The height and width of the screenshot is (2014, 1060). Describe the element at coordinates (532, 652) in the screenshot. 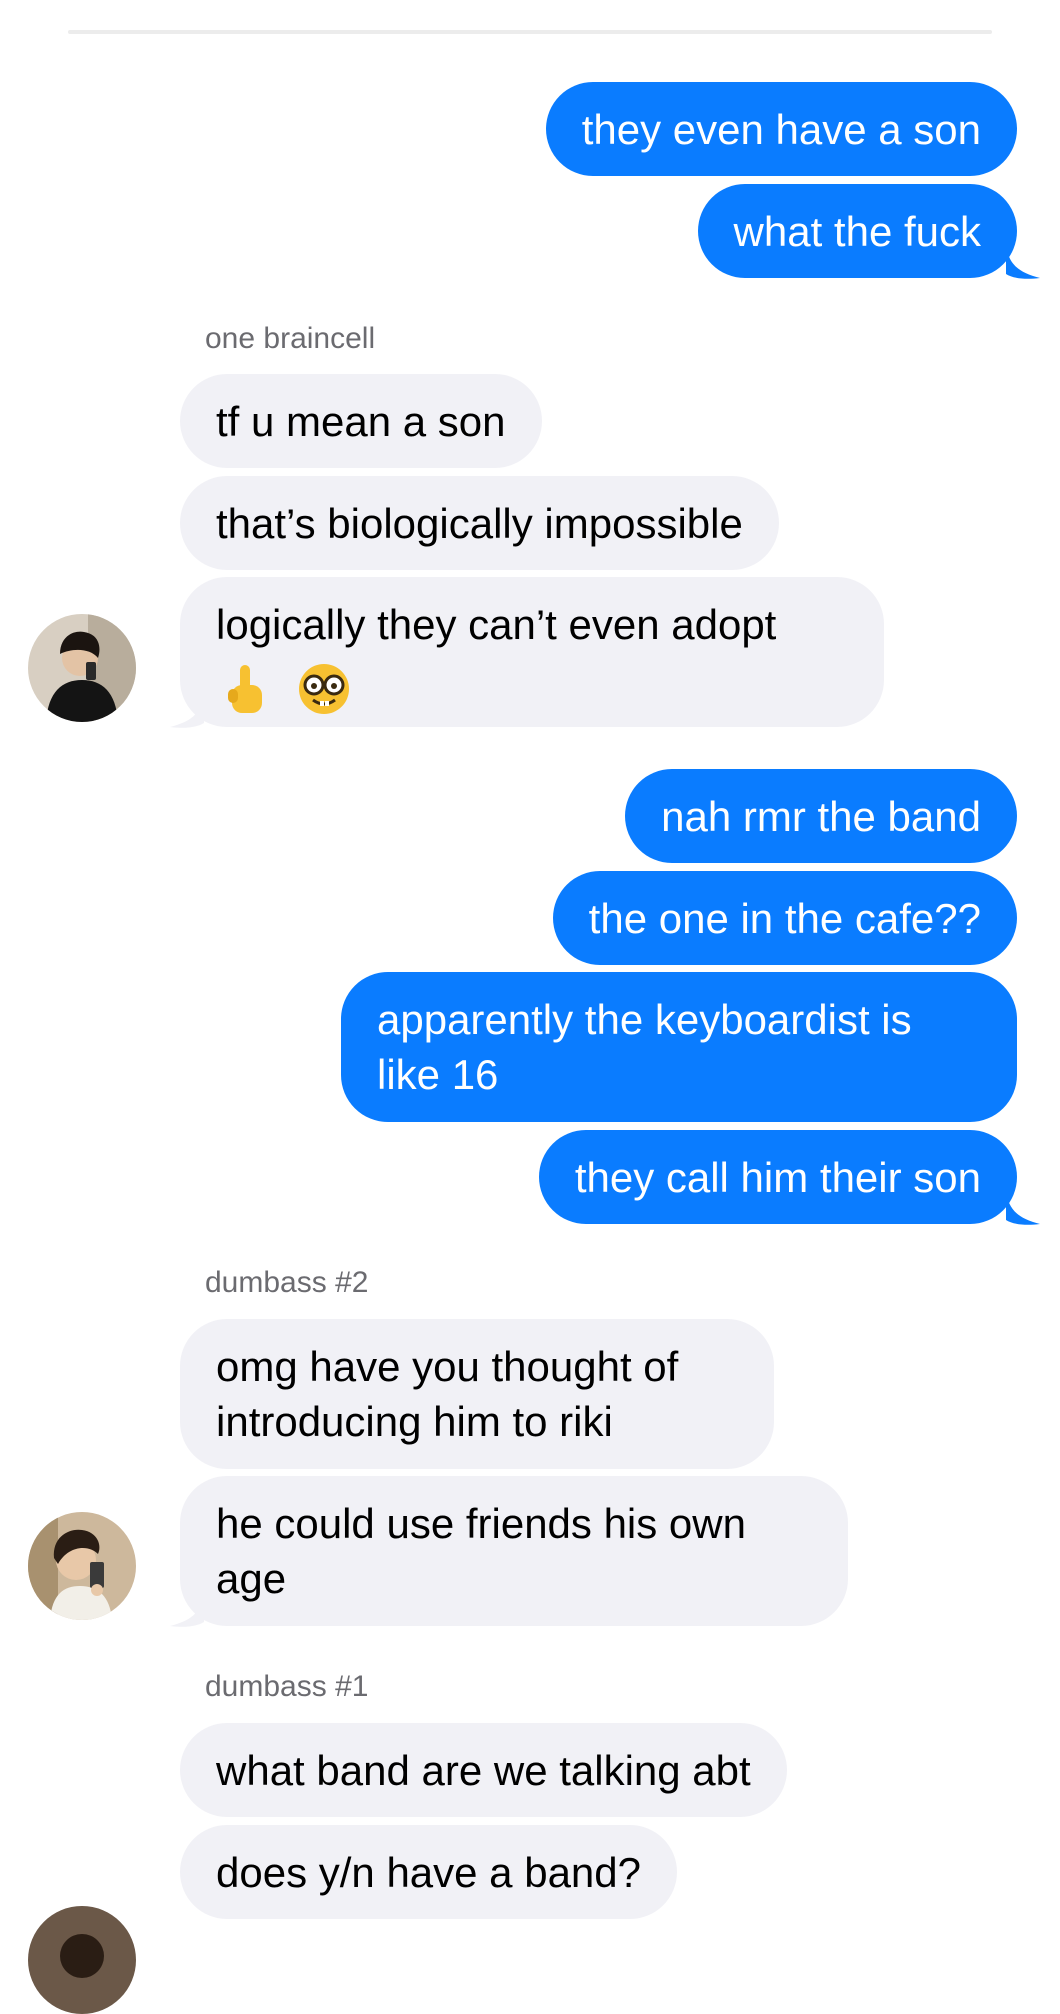

I see `received-message: logically they can’t even adopt` at that location.